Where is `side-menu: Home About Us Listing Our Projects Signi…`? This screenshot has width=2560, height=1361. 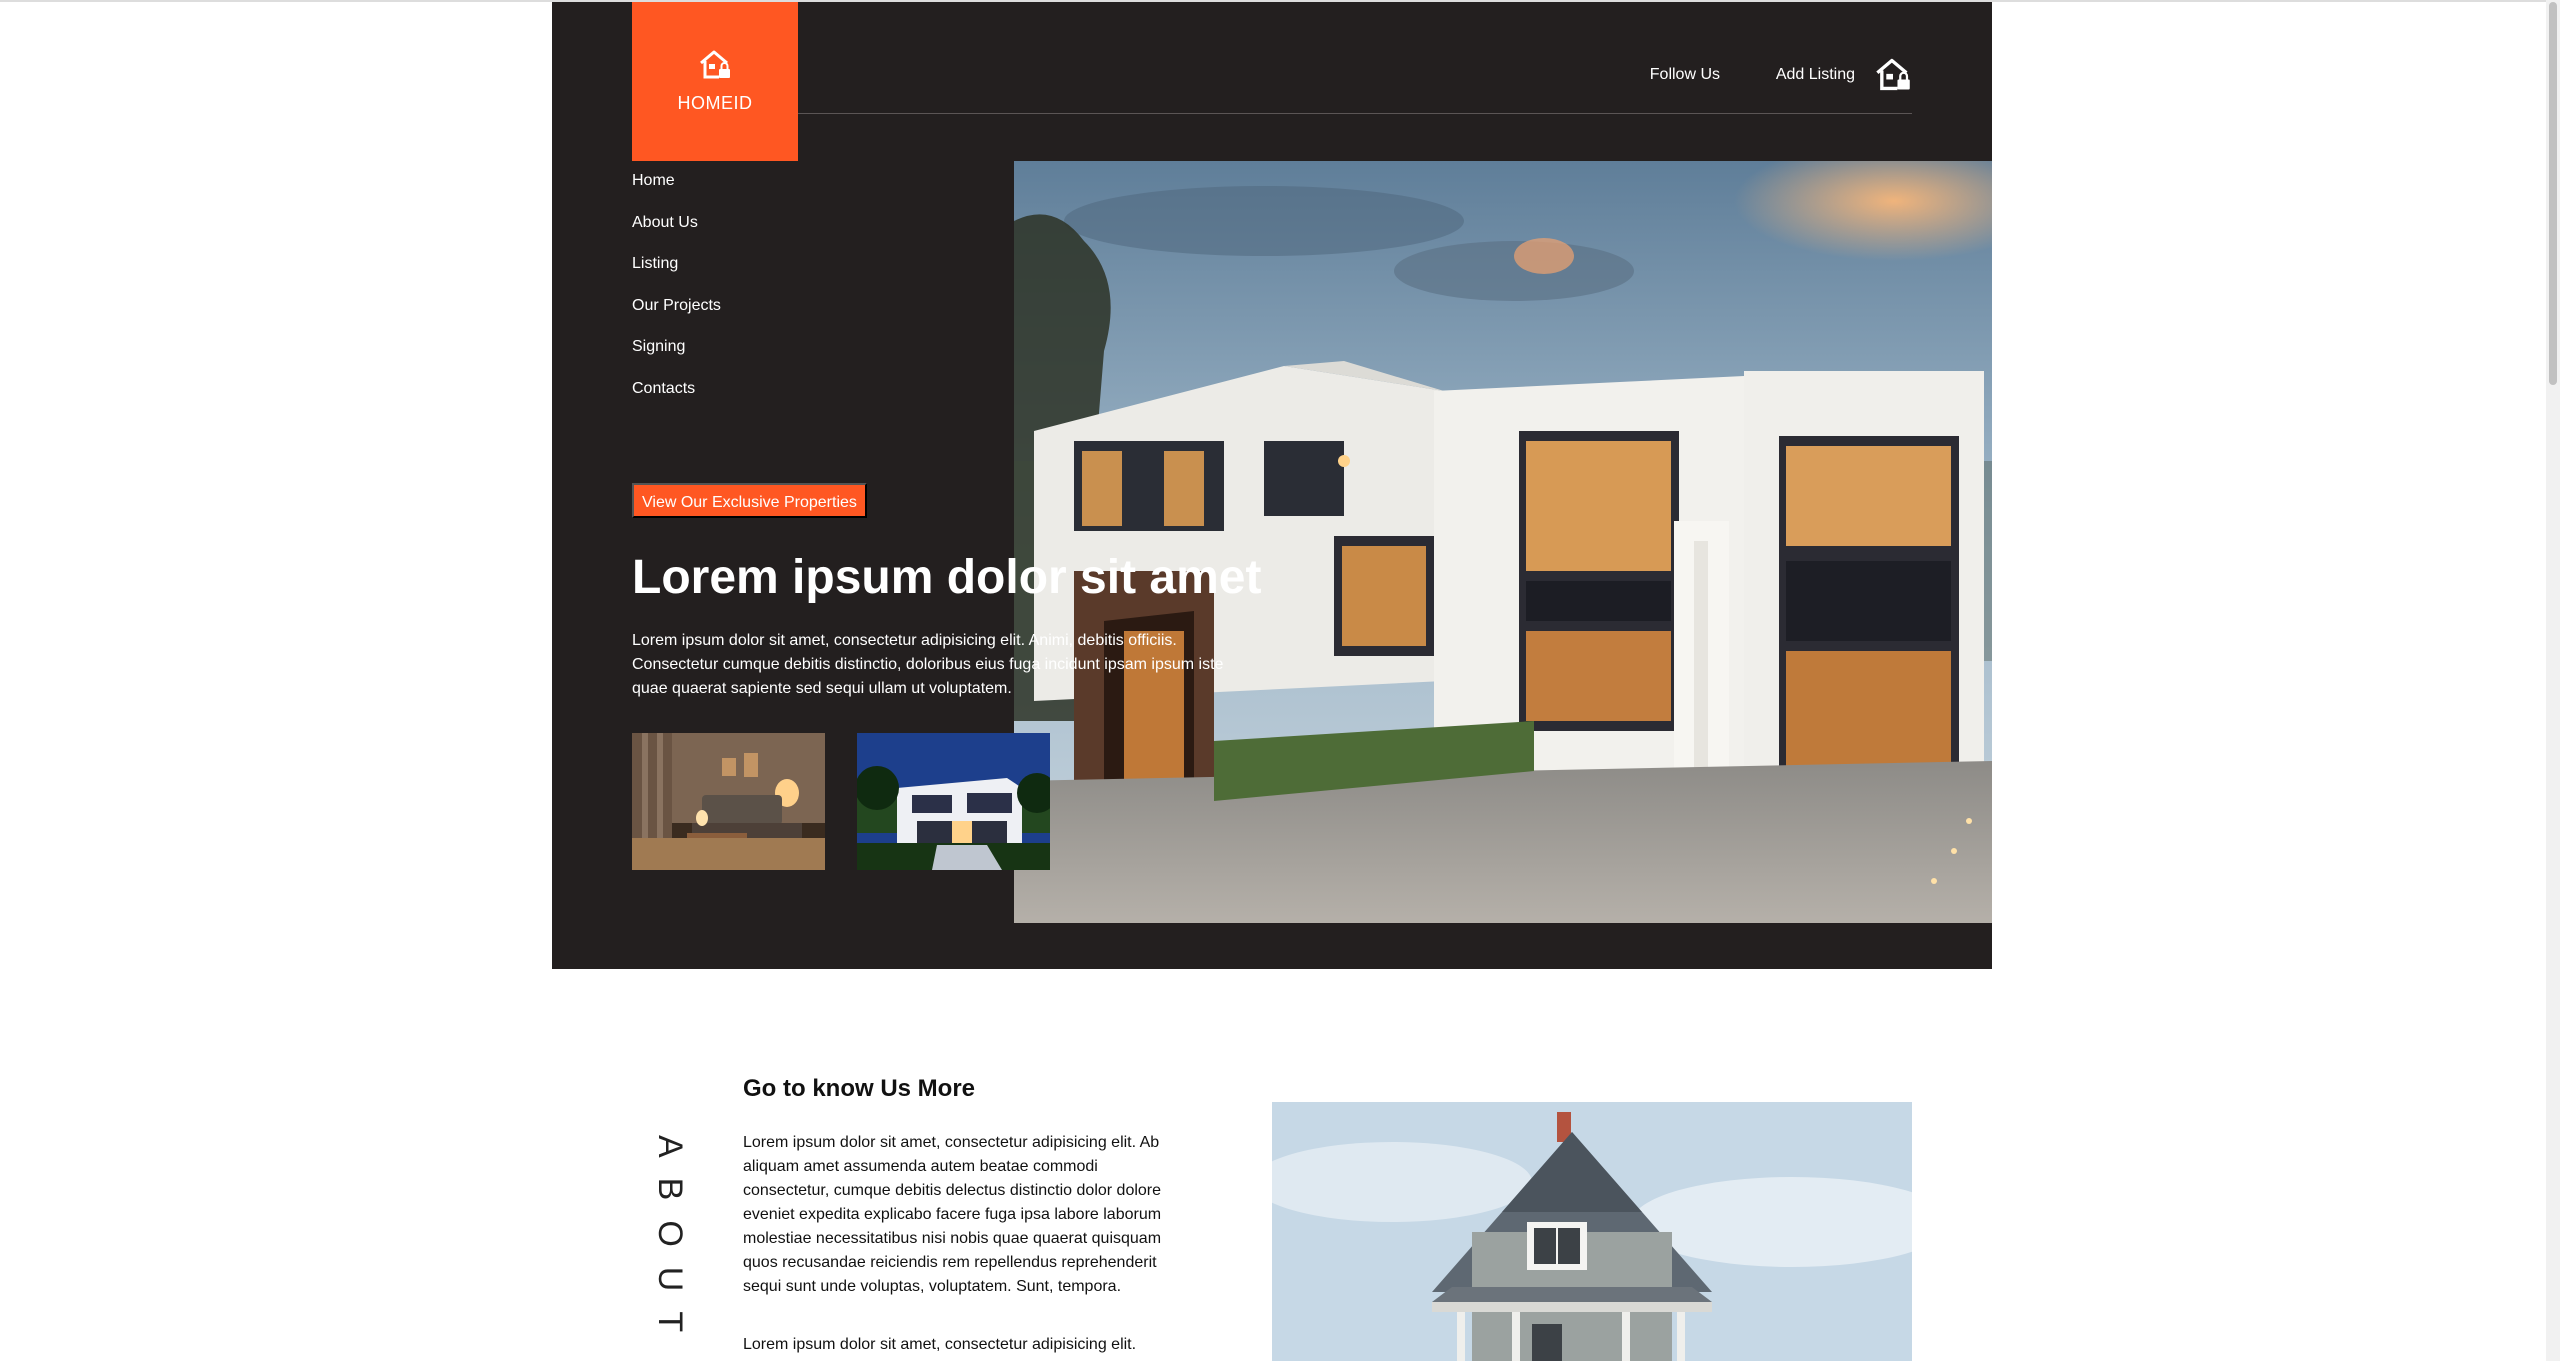
side-menu: Home About Us Listing Our Projects Signi… is located at coordinates (676, 297).